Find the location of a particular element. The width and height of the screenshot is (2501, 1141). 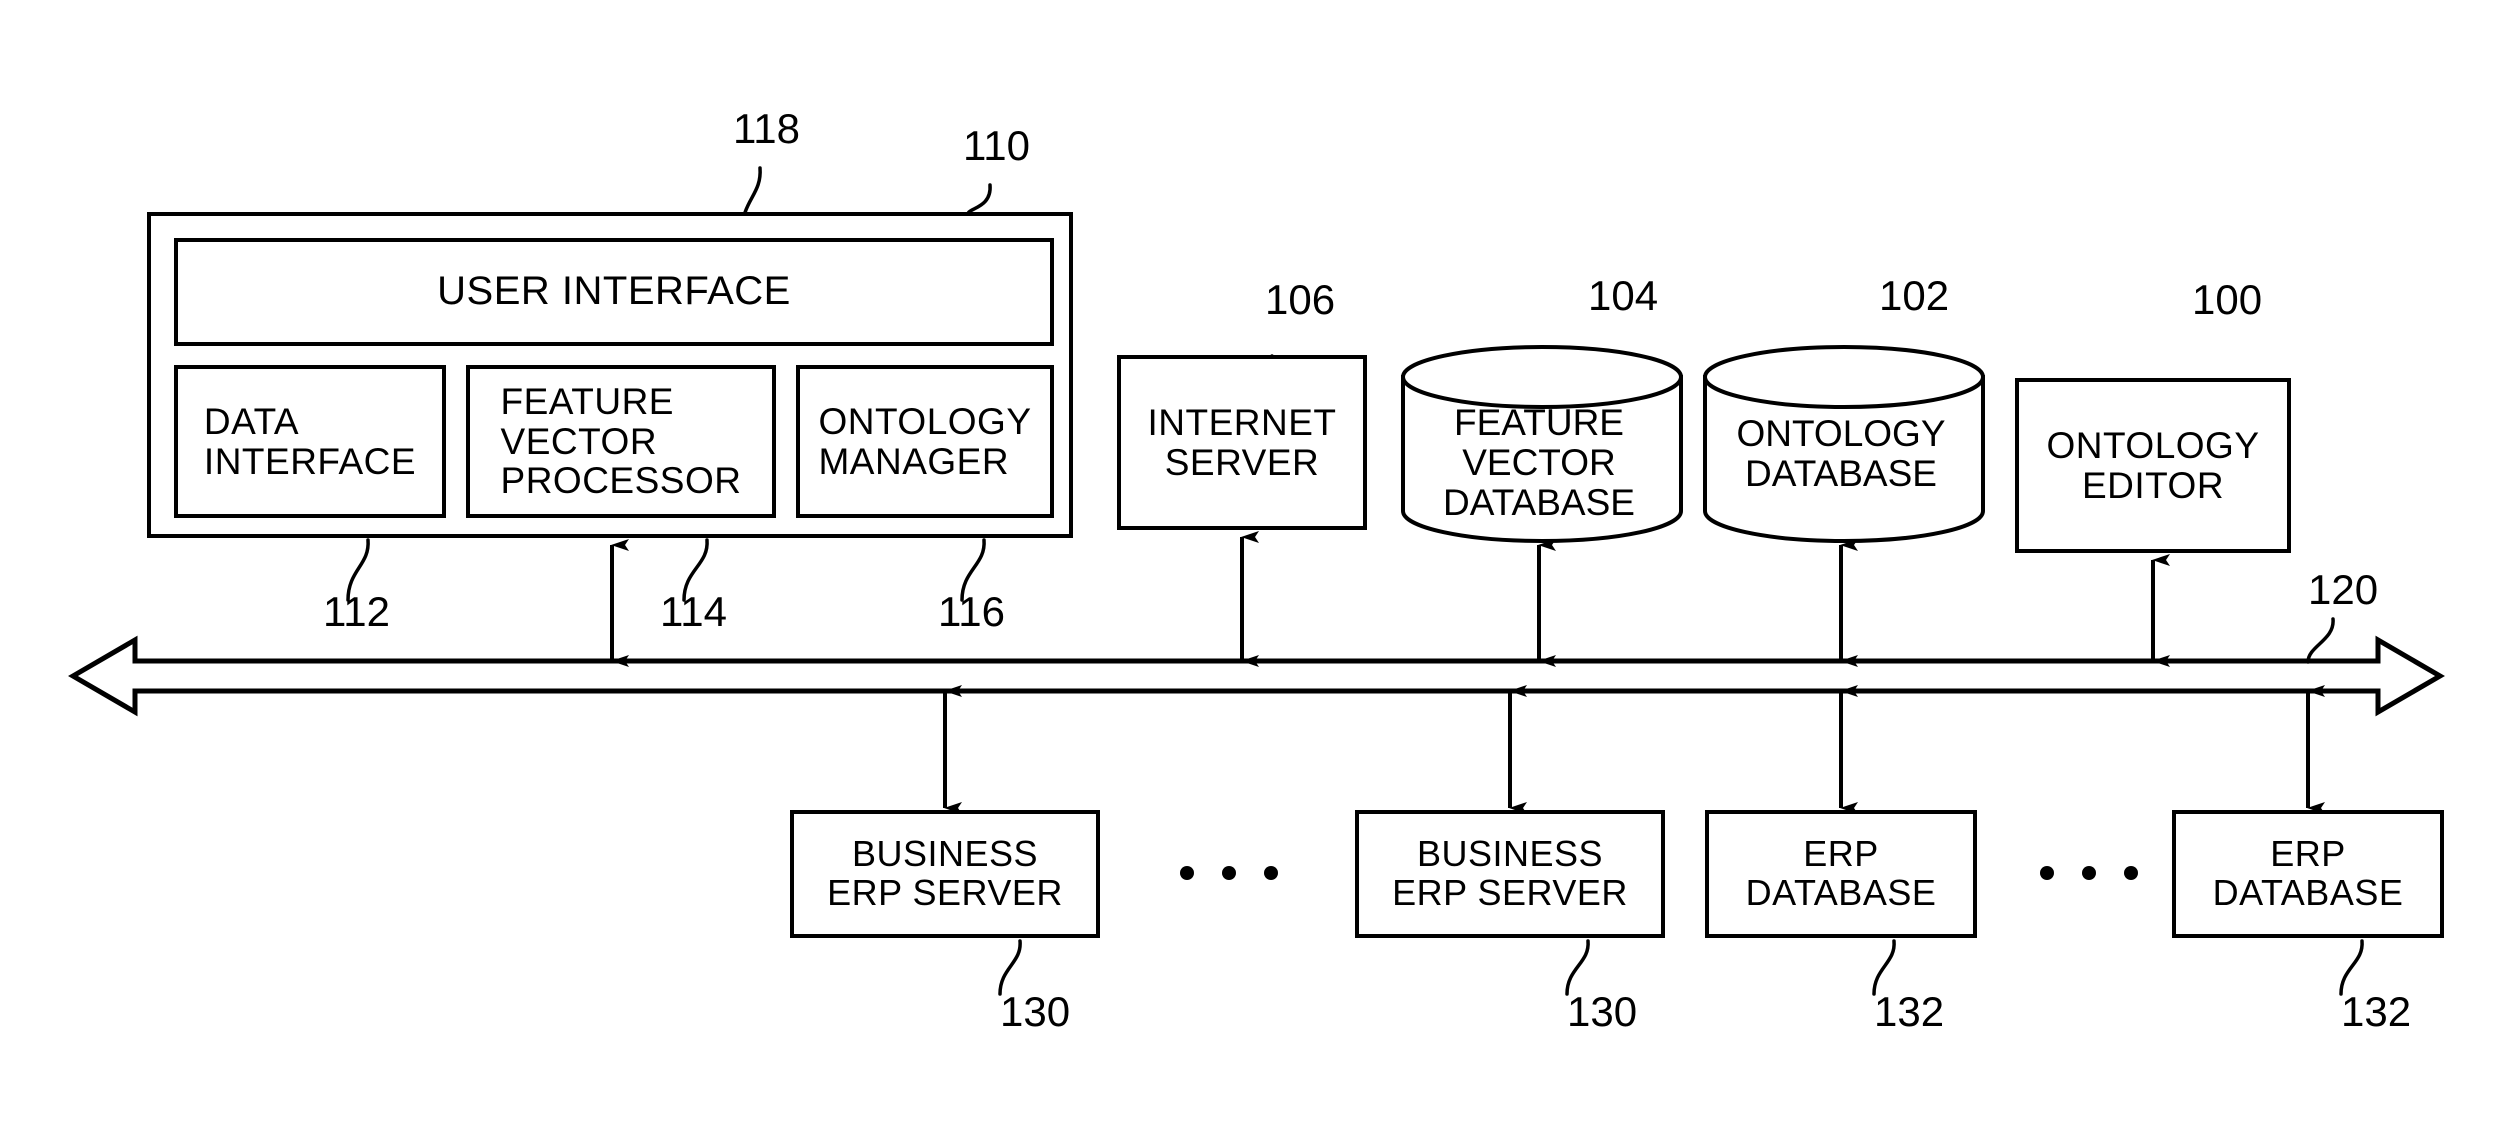

ref-numeral-110: 110 is located at coordinates (996, 145).